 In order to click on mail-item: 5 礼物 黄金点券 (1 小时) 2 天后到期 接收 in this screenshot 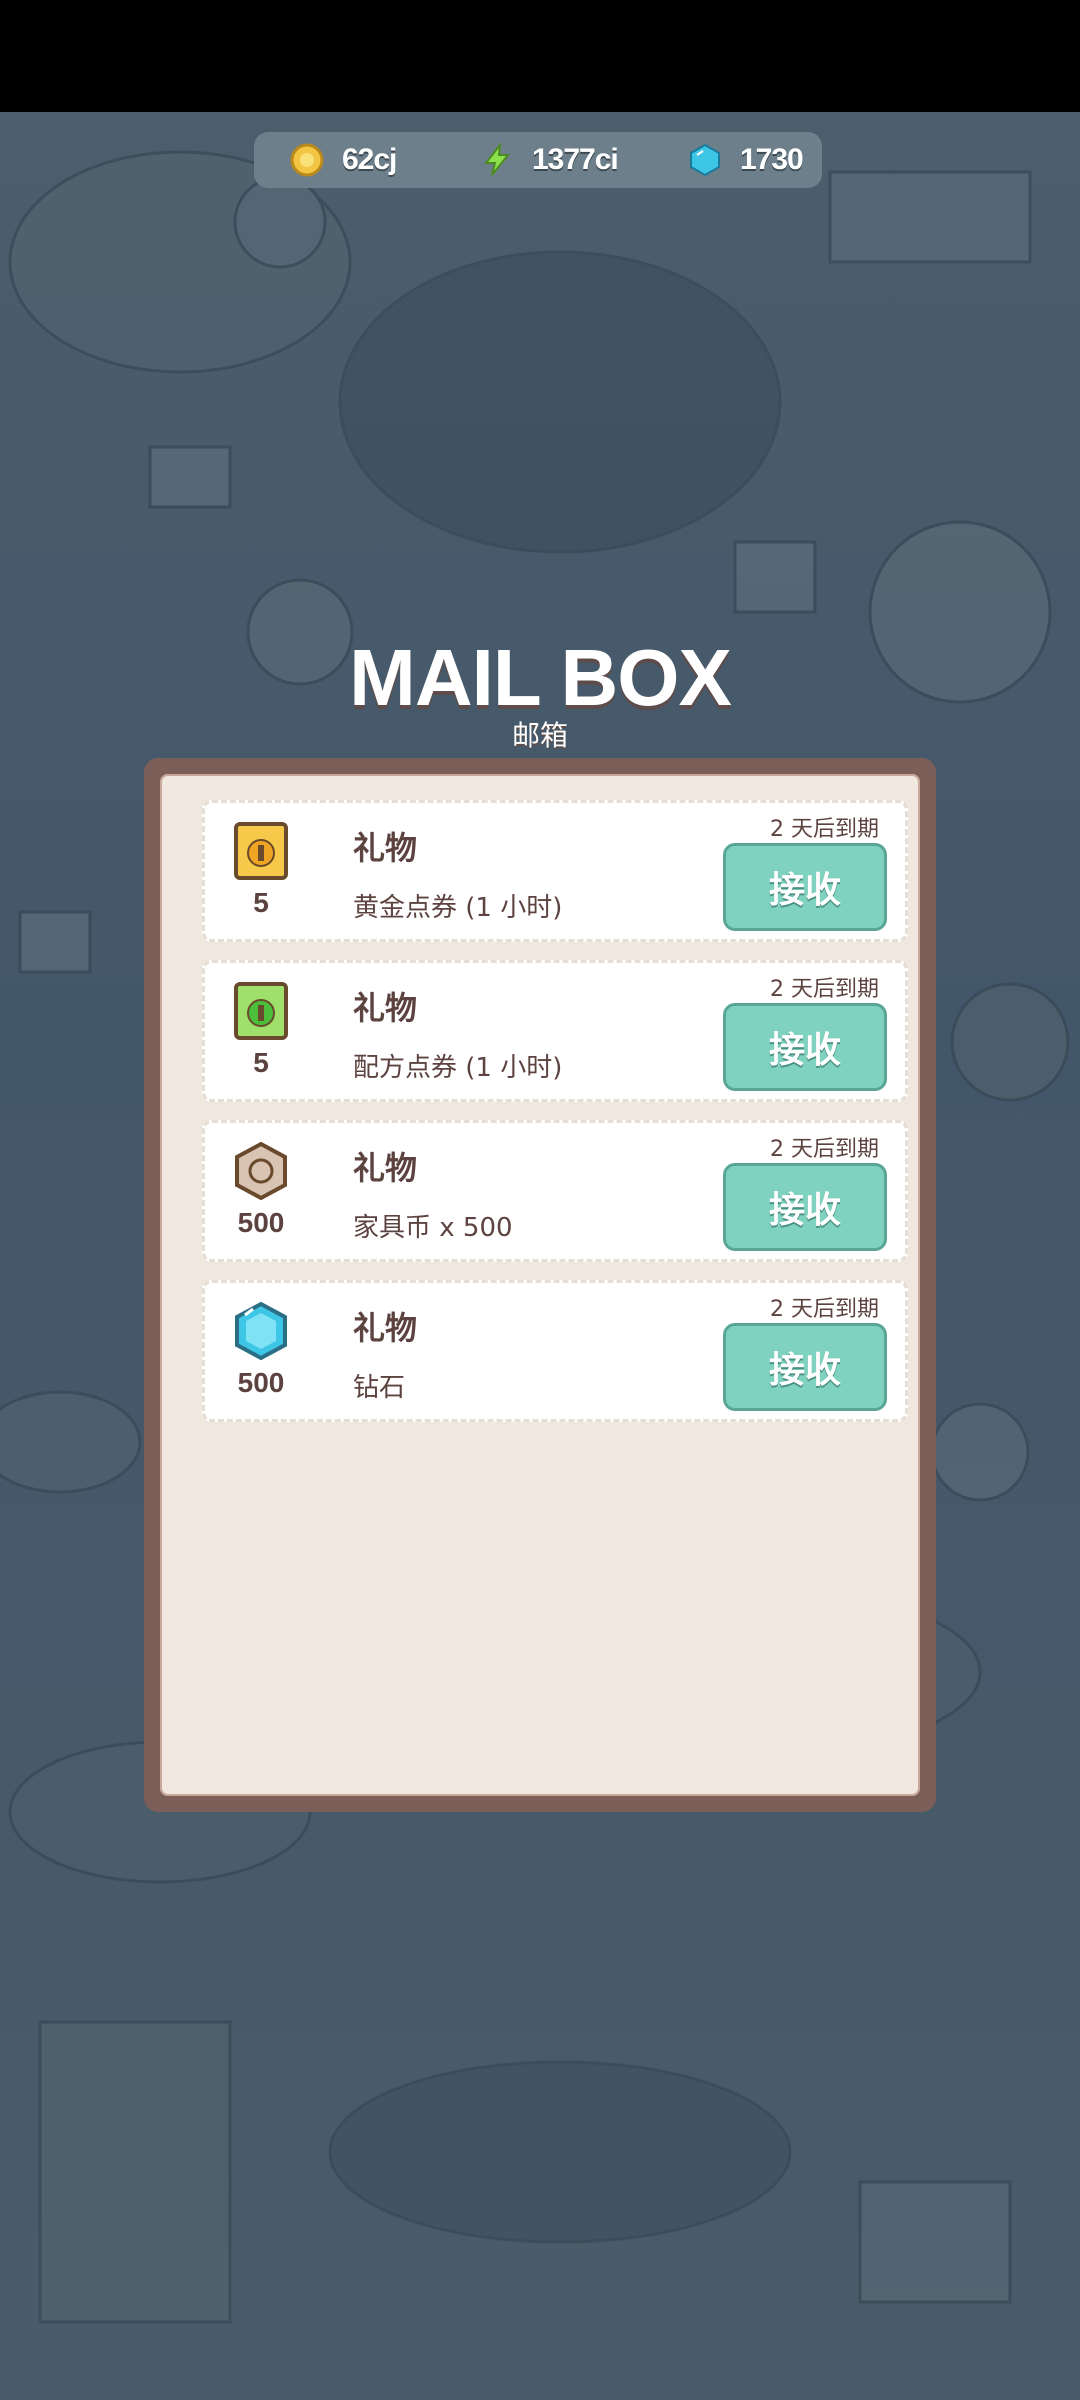, I will do `click(555, 871)`.